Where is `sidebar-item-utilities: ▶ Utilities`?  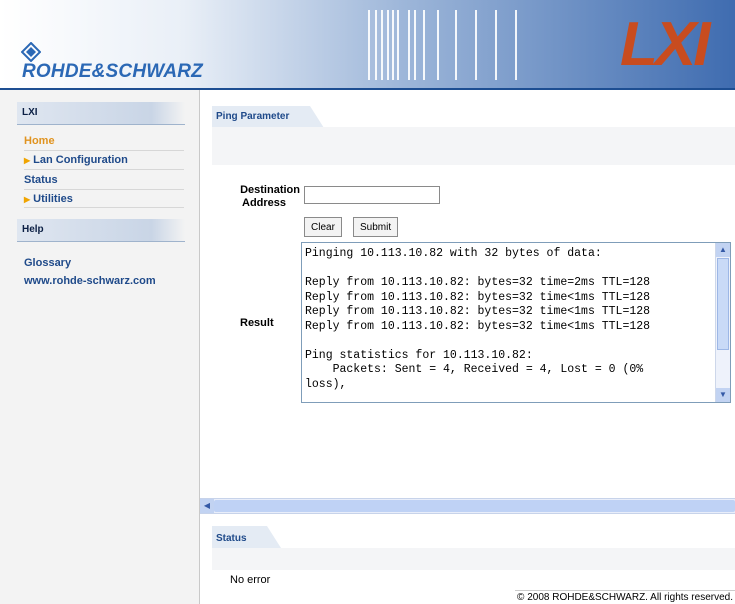 sidebar-item-utilities: ▶ Utilities is located at coordinates (104, 199).